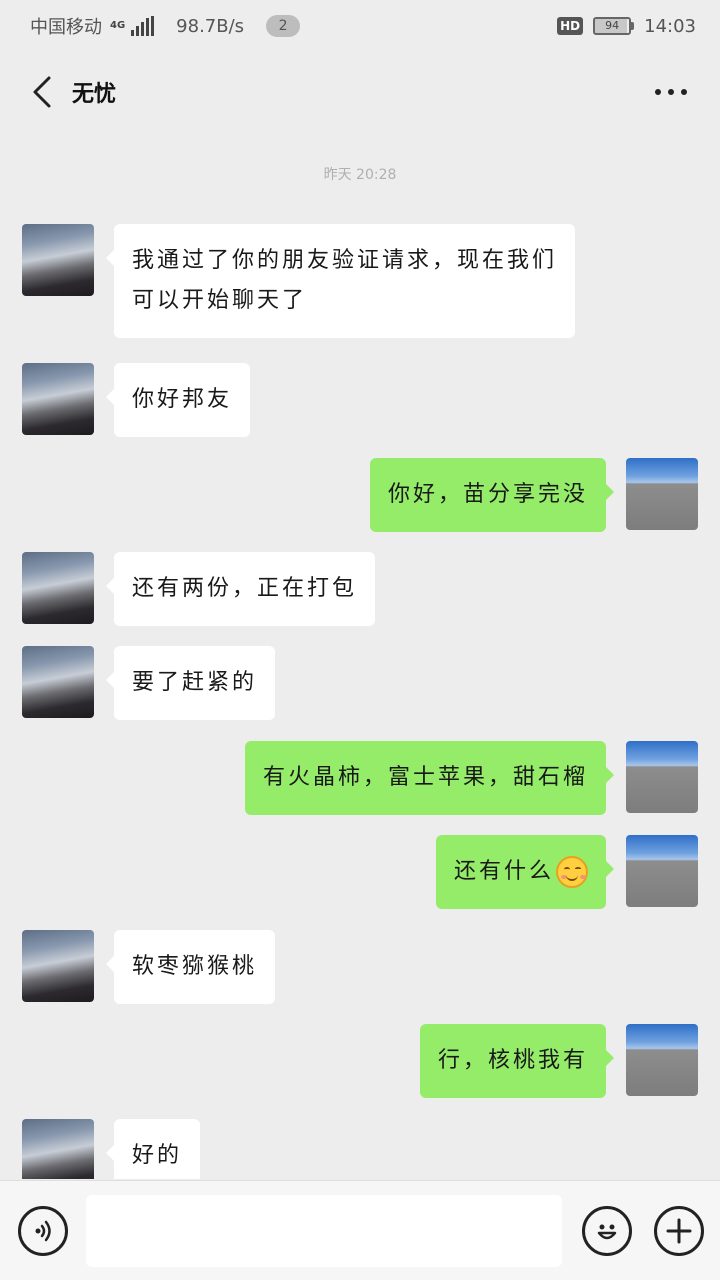  What do you see at coordinates (283, 26) in the screenshot?
I see `notification-badge: 2` at bounding box center [283, 26].